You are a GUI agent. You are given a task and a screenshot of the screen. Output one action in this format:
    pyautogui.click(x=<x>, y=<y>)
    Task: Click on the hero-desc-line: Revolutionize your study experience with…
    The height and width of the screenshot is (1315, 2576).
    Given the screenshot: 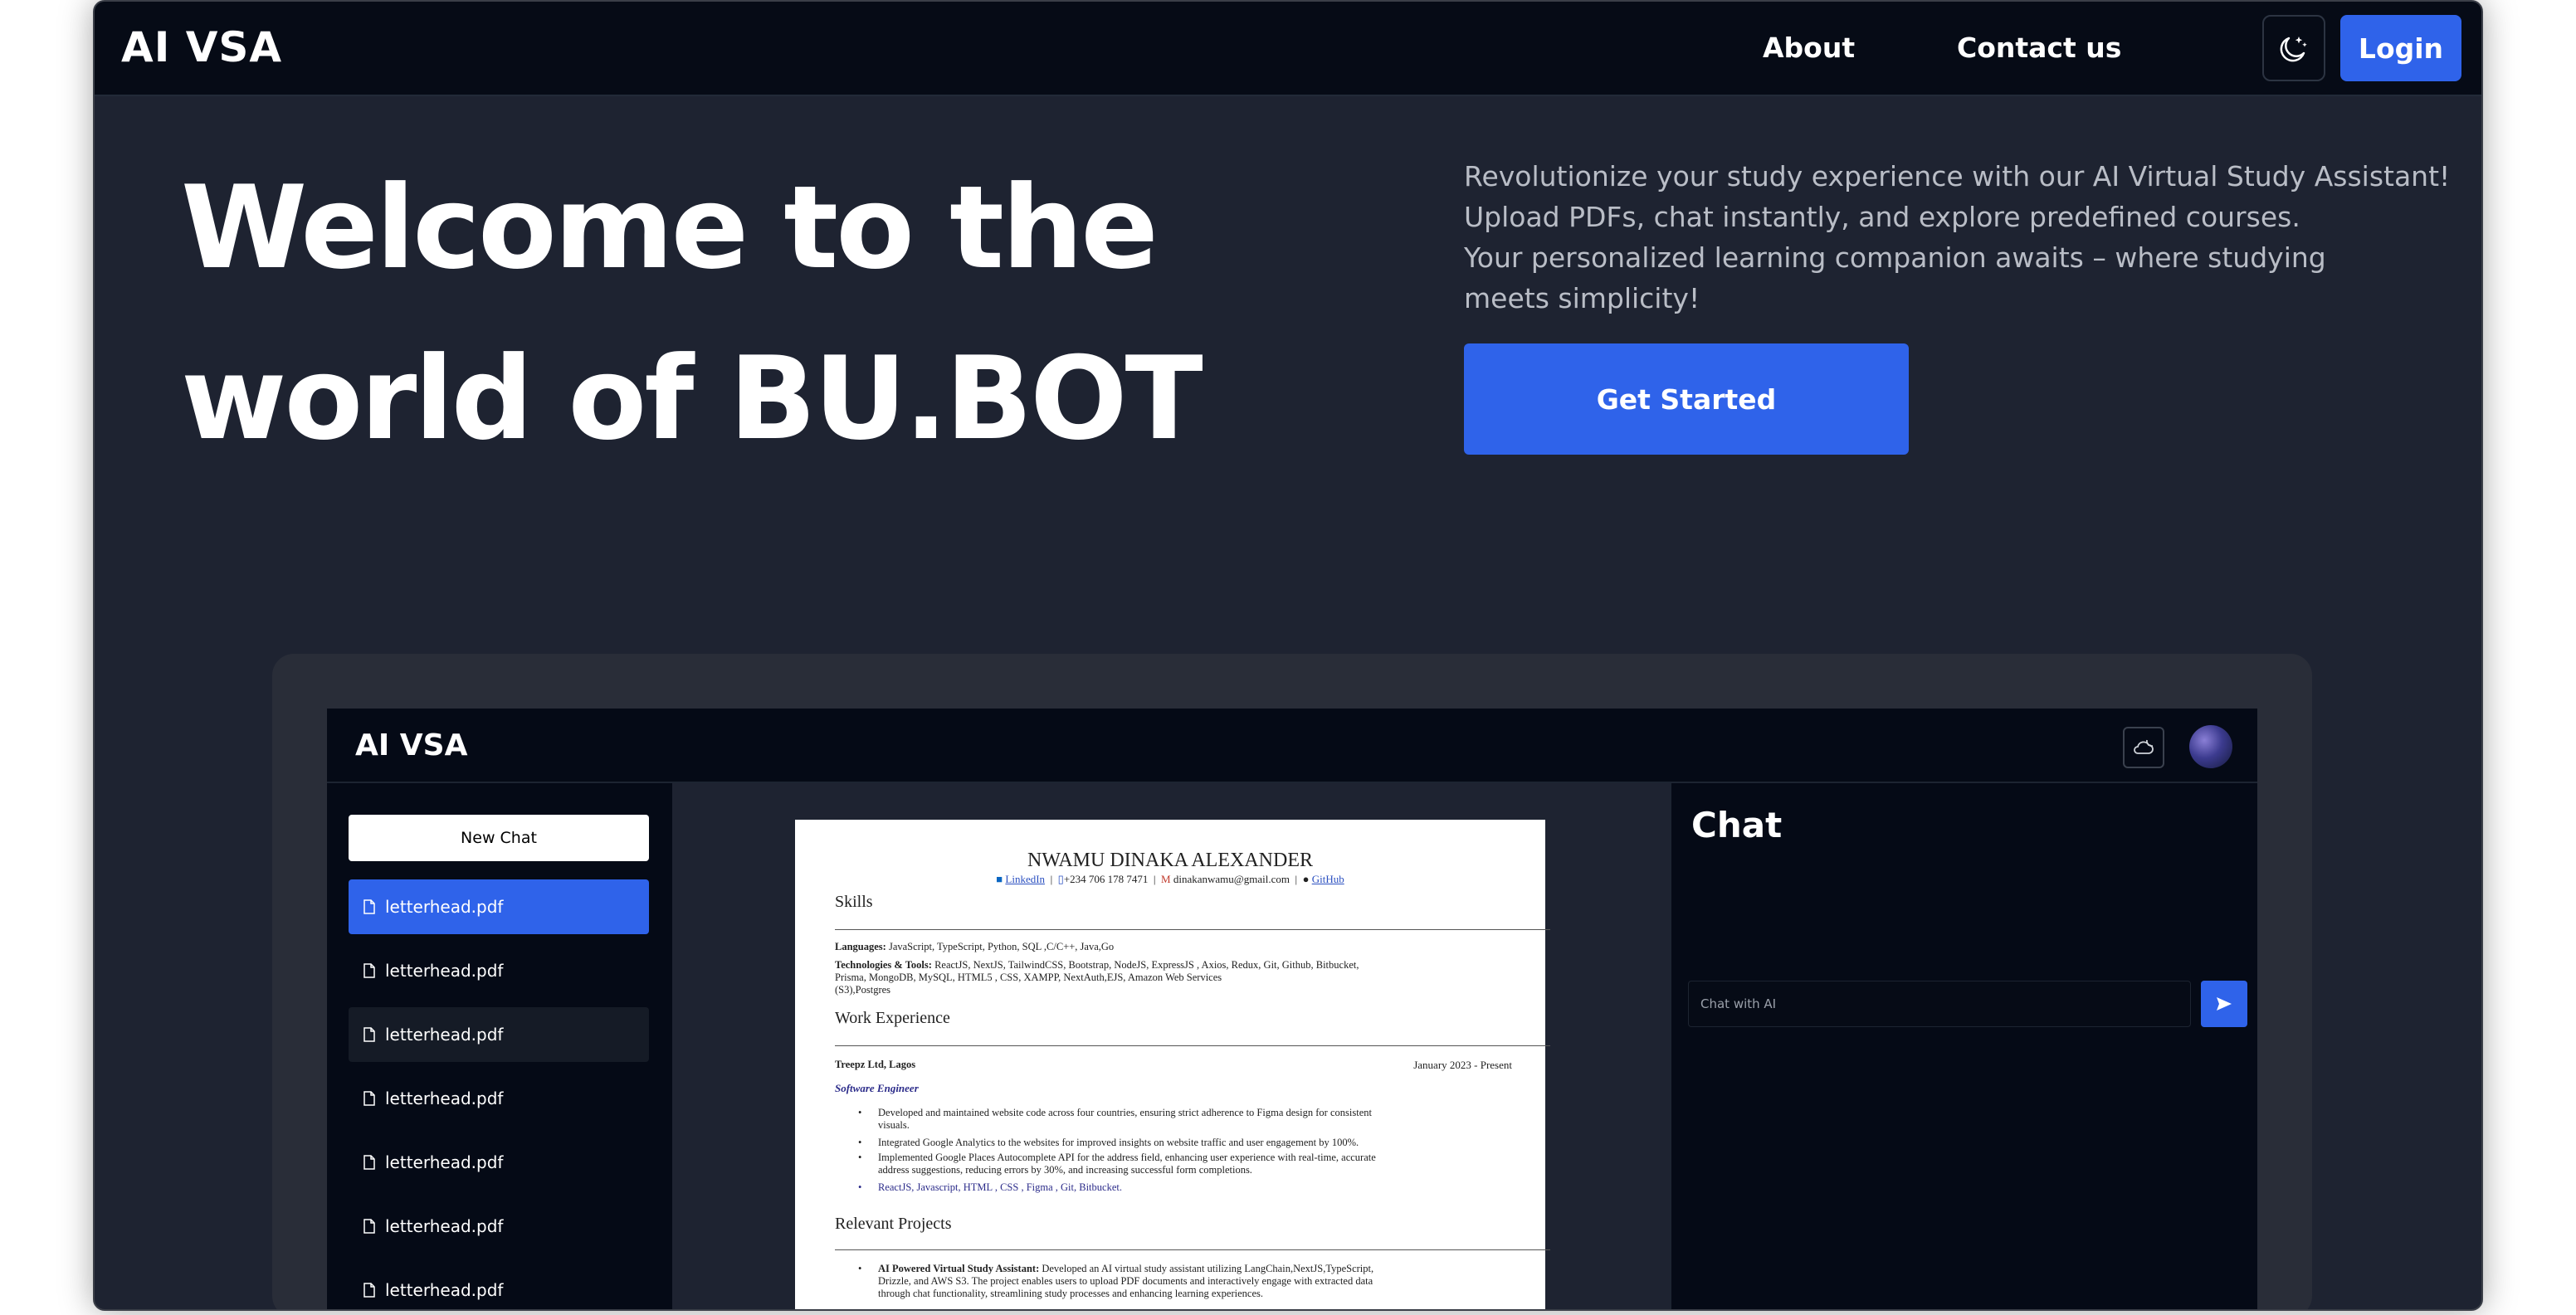 What is the action you would take?
    pyautogui.click(x=1957, y=176)
    